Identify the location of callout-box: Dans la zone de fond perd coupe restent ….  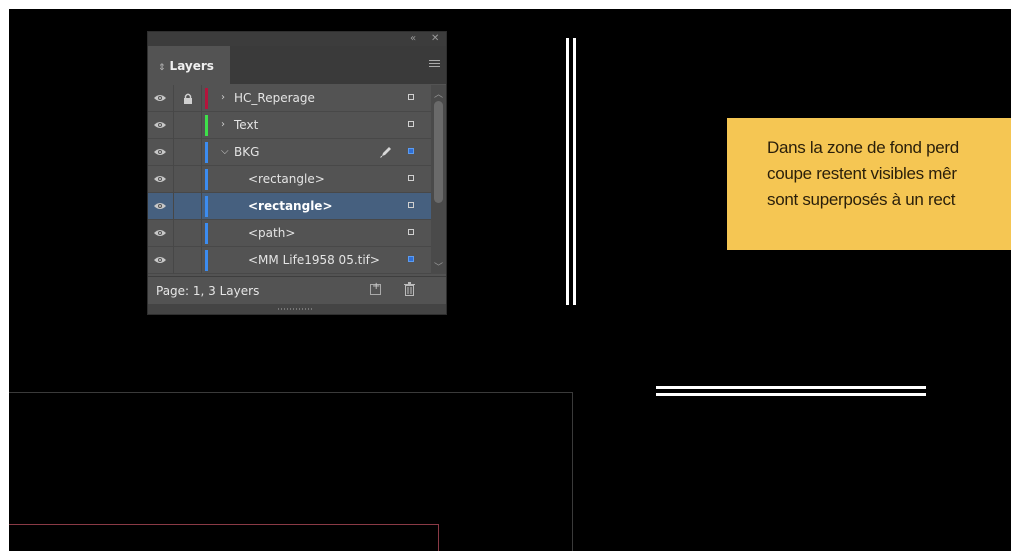
(869, 184).